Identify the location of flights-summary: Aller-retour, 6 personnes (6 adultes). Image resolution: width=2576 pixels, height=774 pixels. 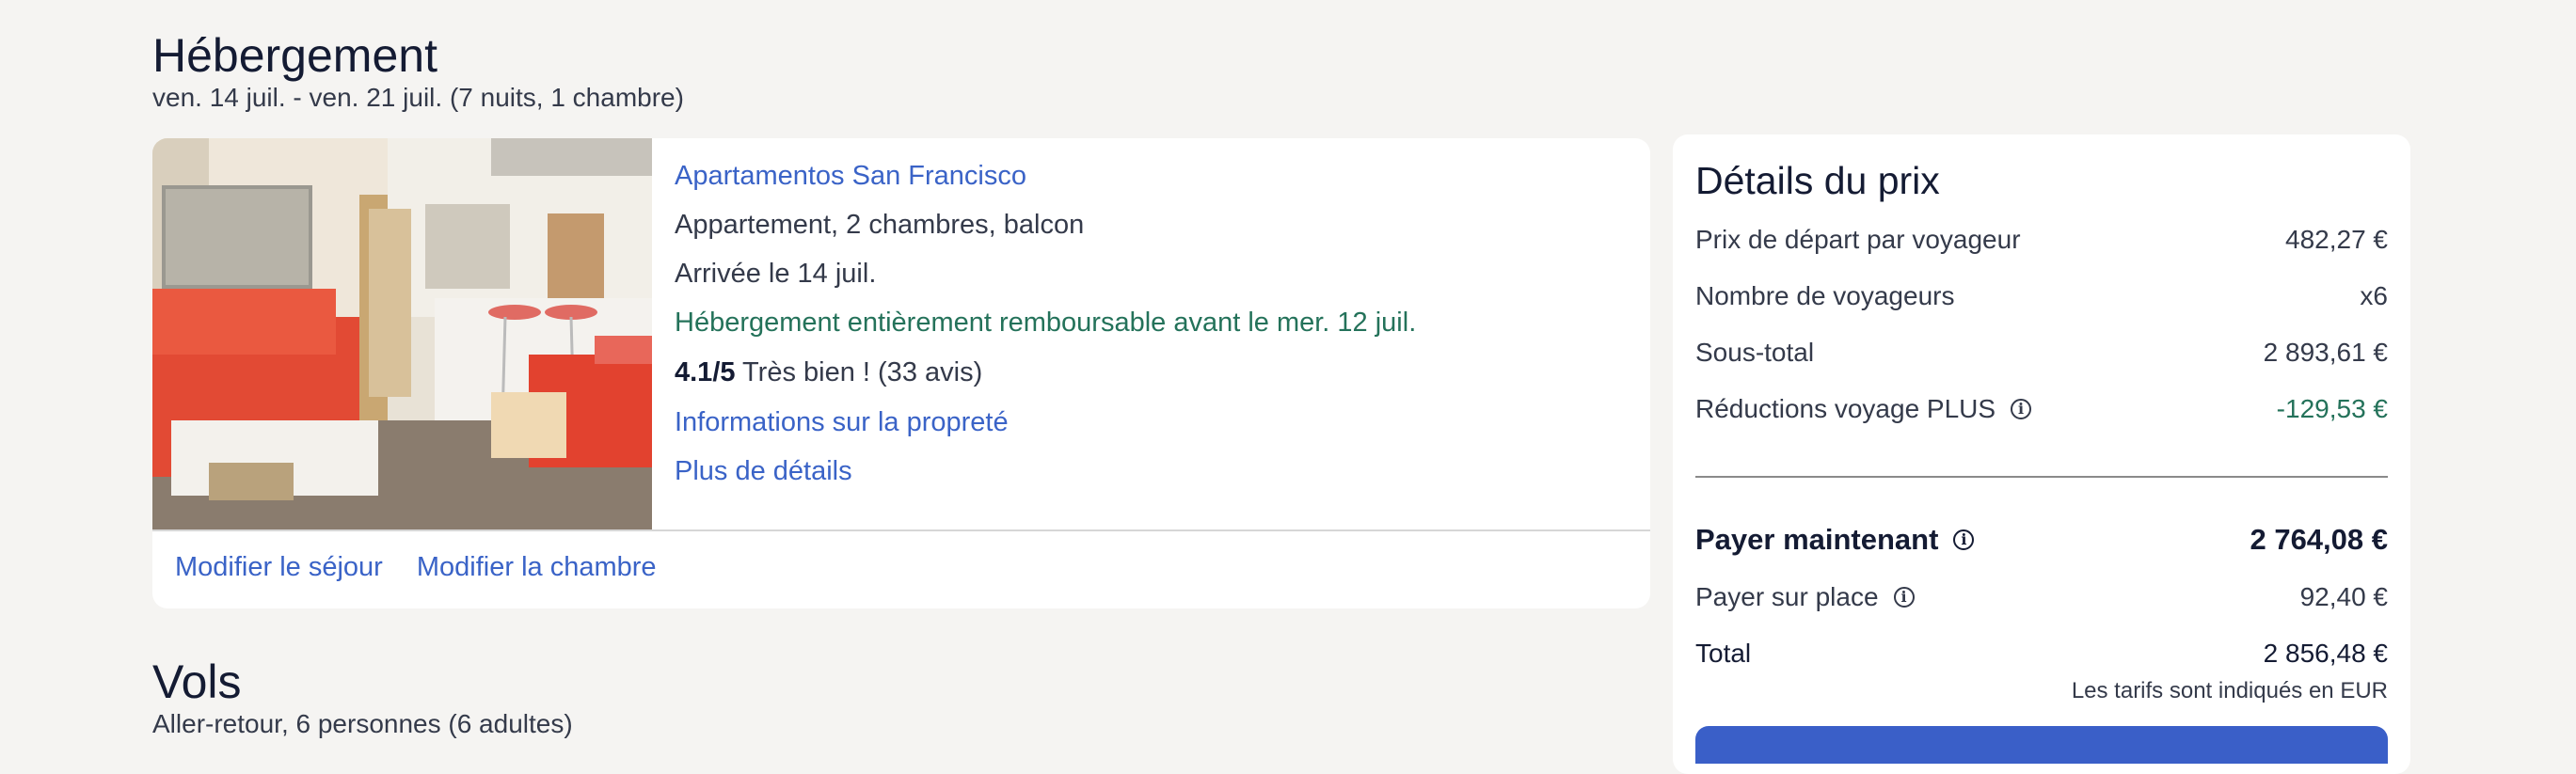
(362, 723).